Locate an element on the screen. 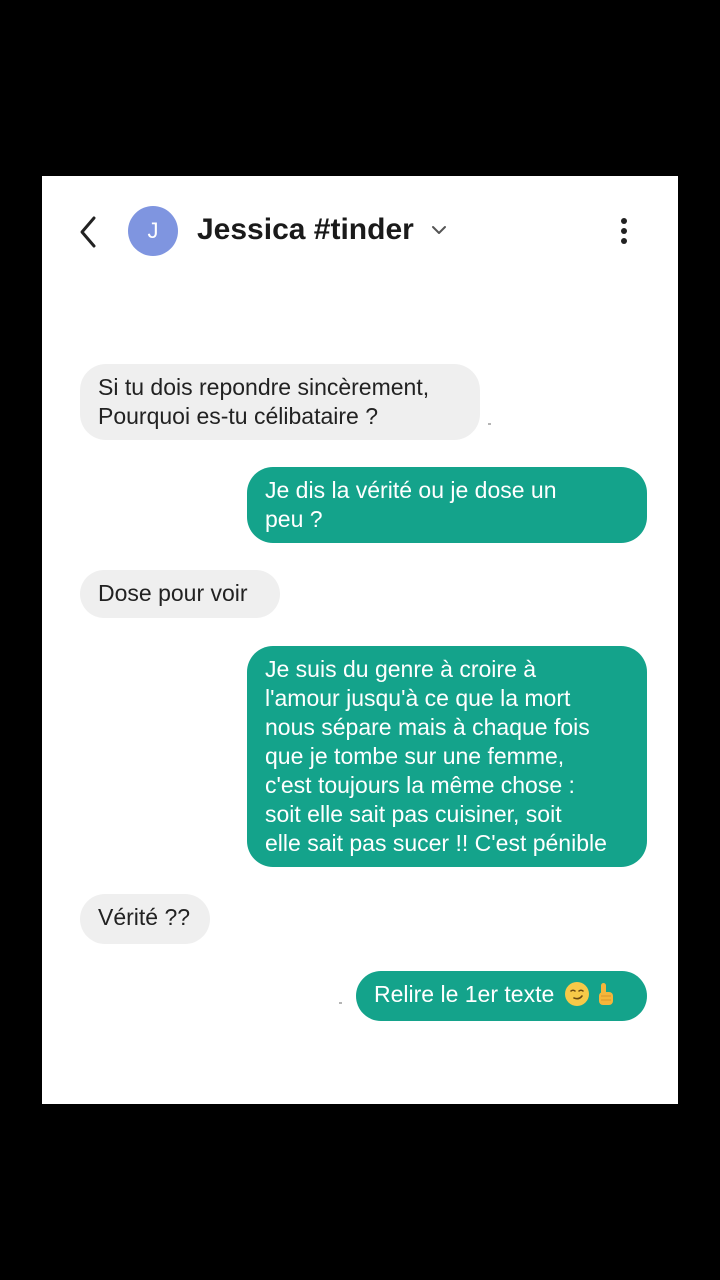 Image resolution: width=720 pixels, height=1280 pixels. message-line: Pourquoi es-tu célibataire ? is located at coordinates (238, 416).